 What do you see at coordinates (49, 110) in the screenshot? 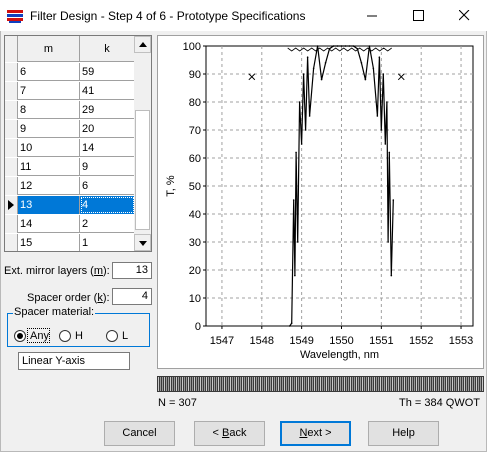
I see `cell-m: 8` at bounding box center [49, 110].